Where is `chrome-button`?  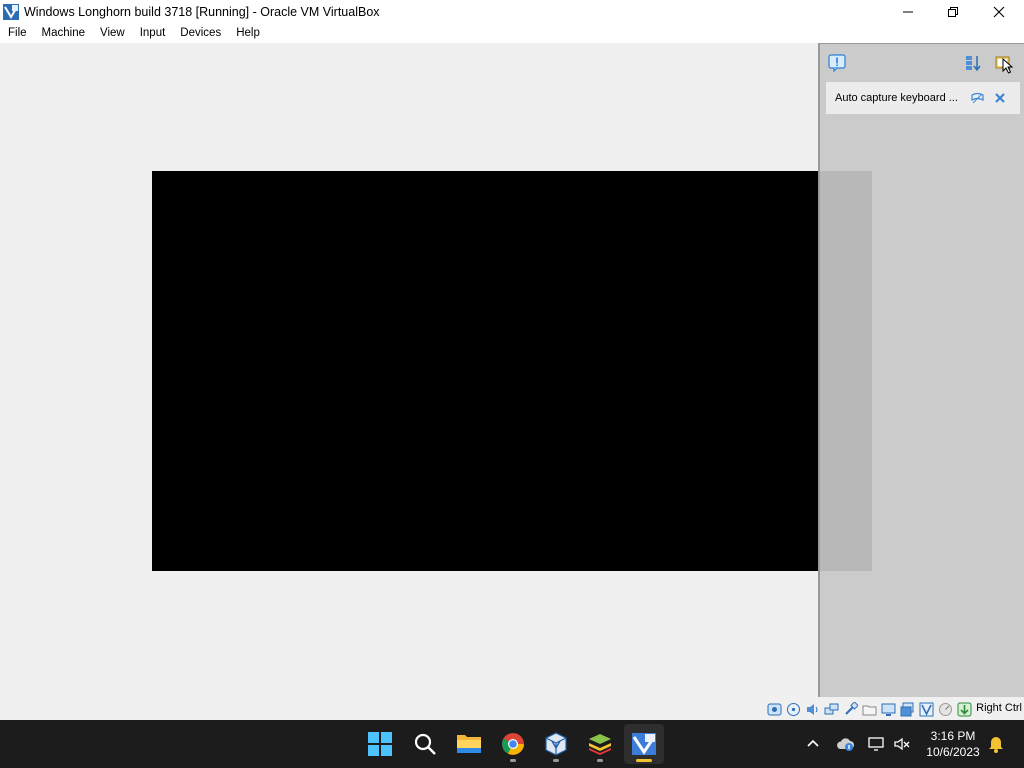
chrome-button is located at coordinates (513, 744).